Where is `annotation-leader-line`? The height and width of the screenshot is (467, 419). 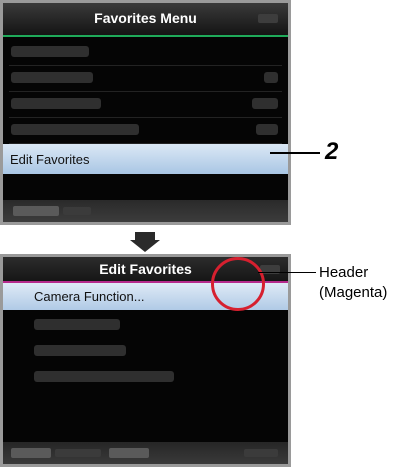
annotation-leader-line is located at coordinates (287, 272).